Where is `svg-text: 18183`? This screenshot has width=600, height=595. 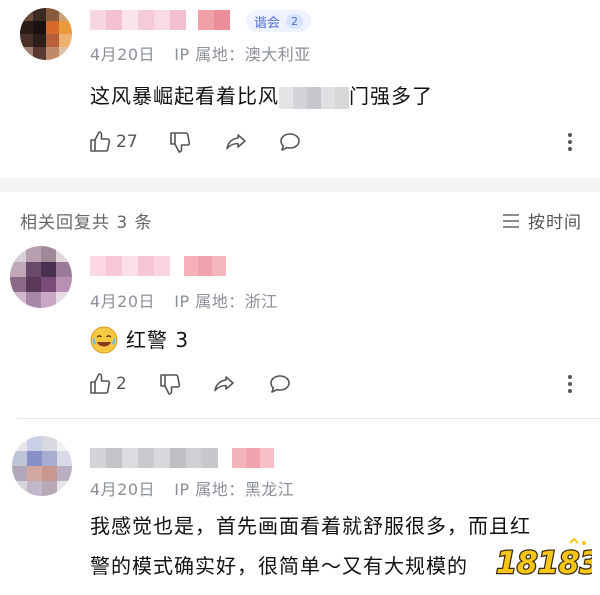 svg-text: 18183 is located at coordinates (544, 563).